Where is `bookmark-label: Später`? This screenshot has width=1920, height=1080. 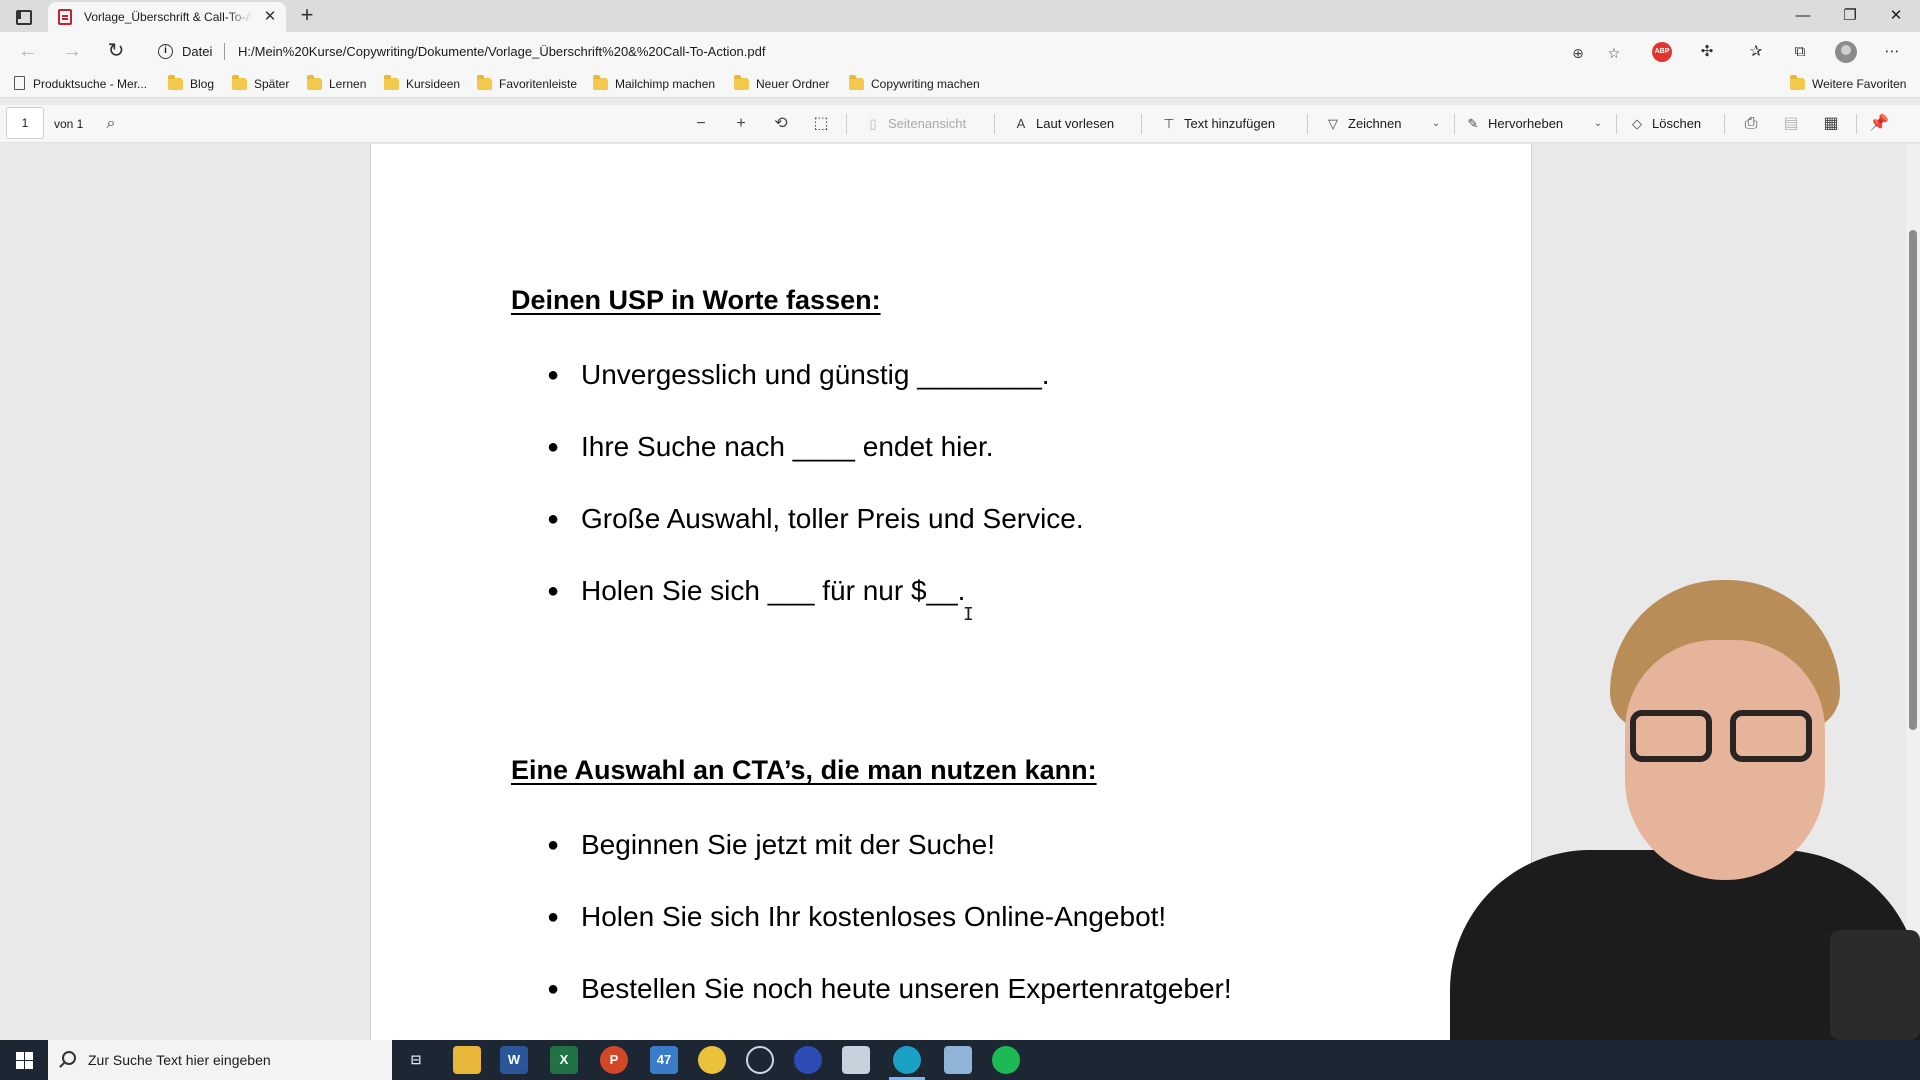
bookmark-label: Später is located at coordinates (272, 84).